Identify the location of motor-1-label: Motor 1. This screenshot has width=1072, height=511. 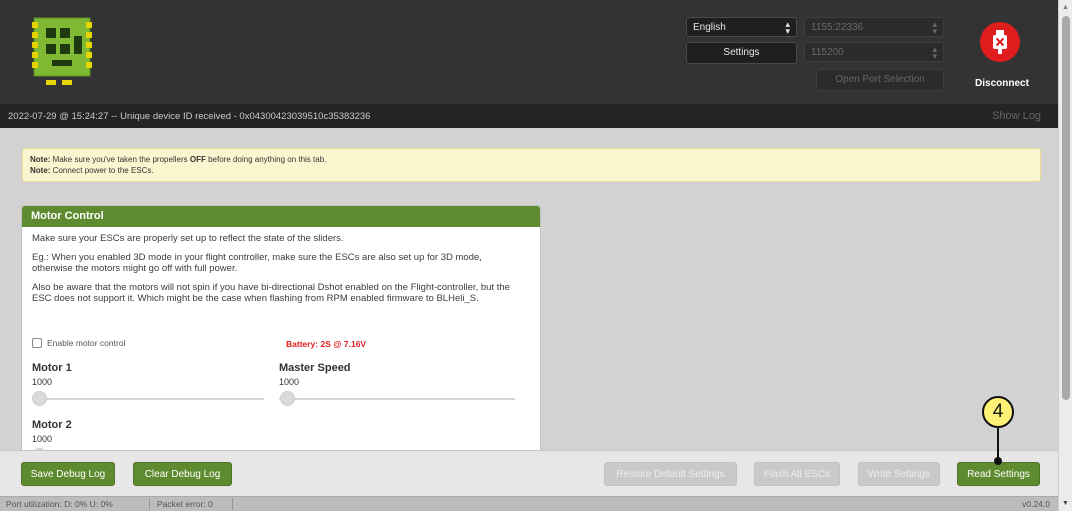
(52, 368).